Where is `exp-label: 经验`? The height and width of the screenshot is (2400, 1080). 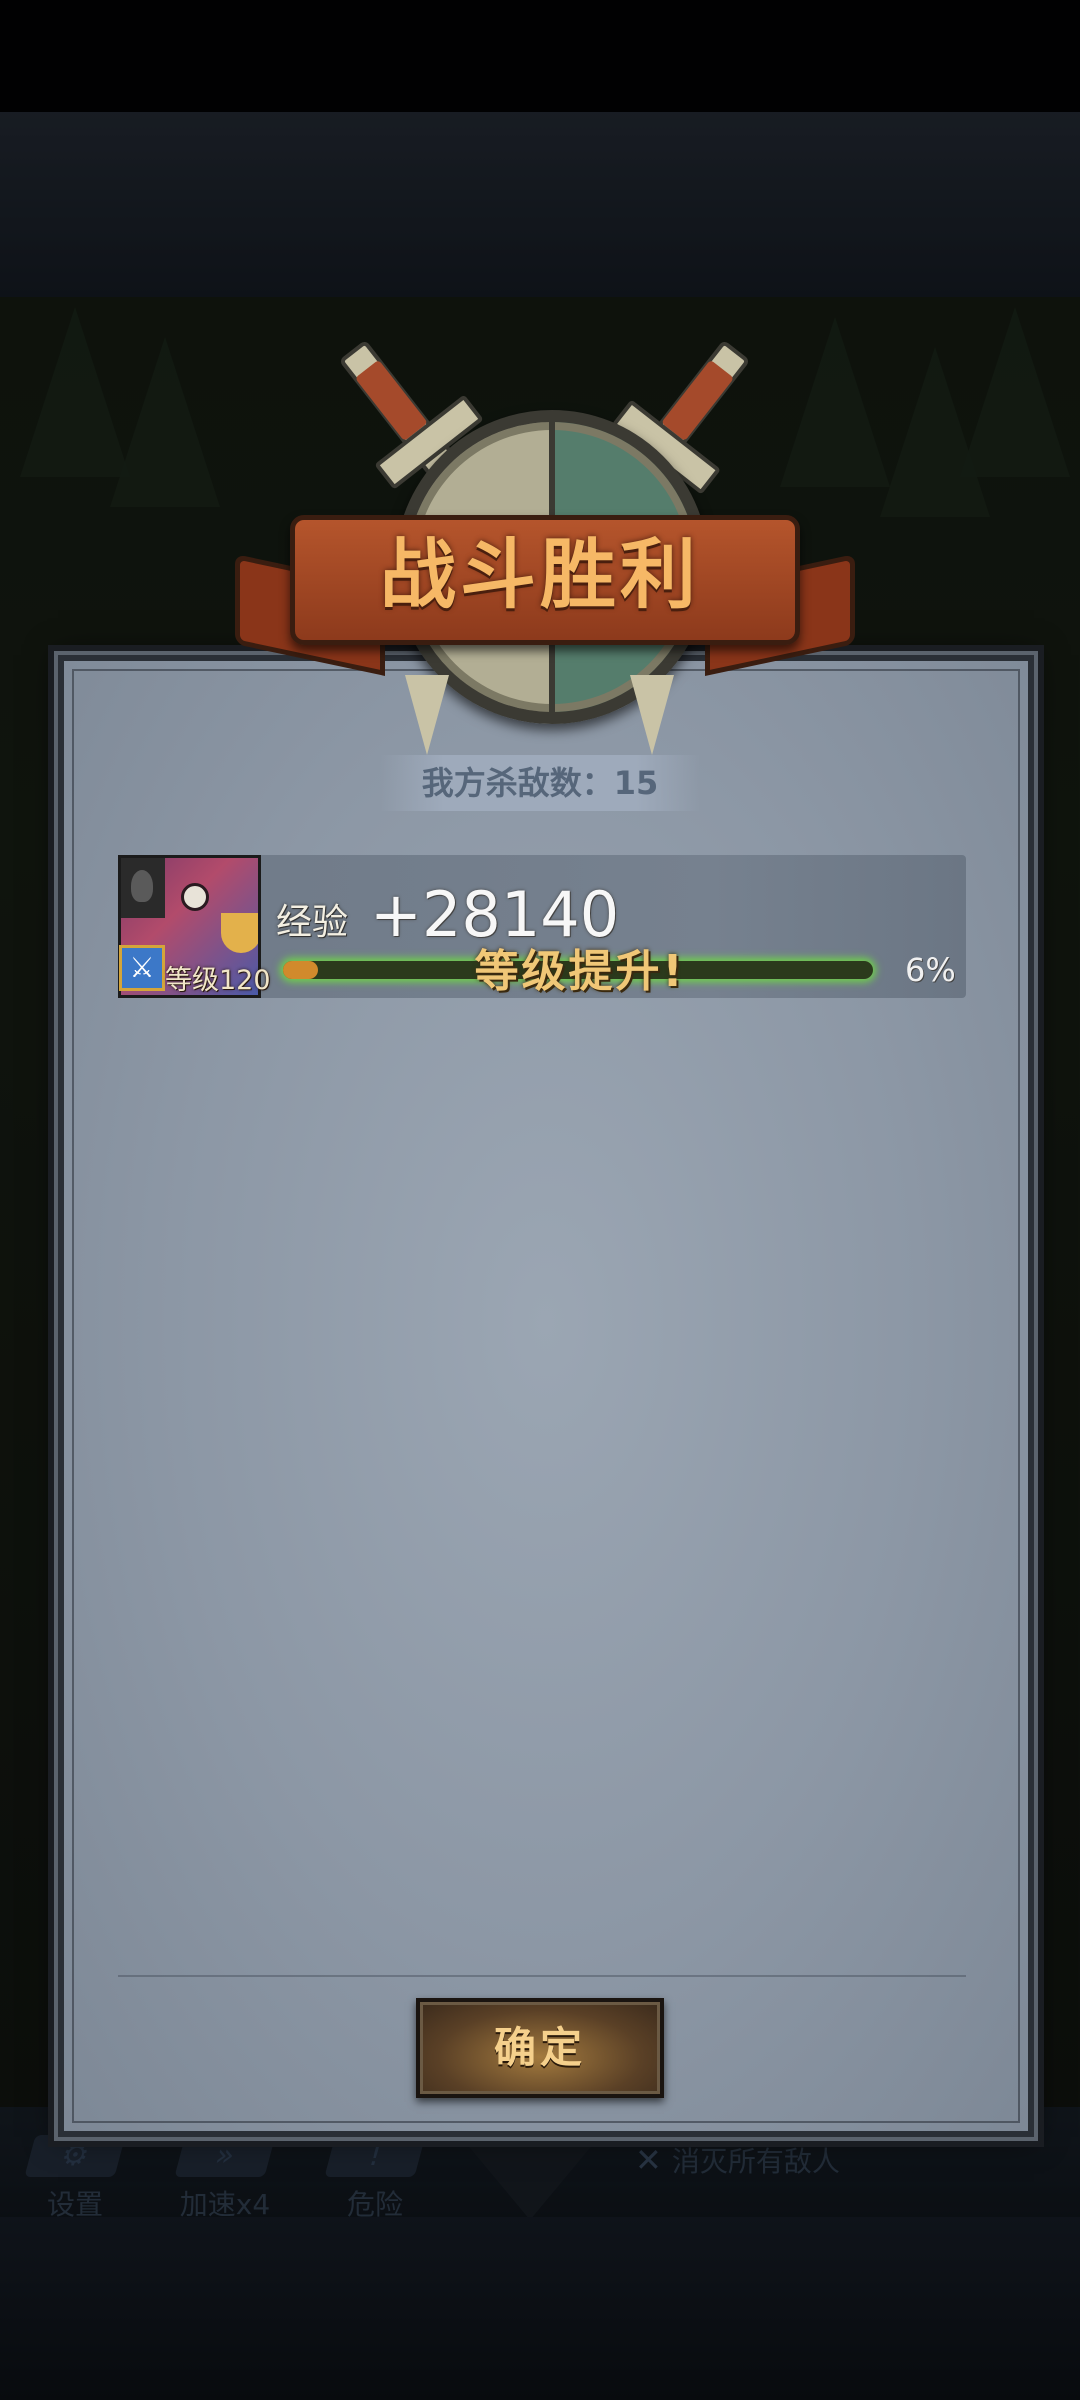 exp-label: 经验 is located at coordinates (312, 922).